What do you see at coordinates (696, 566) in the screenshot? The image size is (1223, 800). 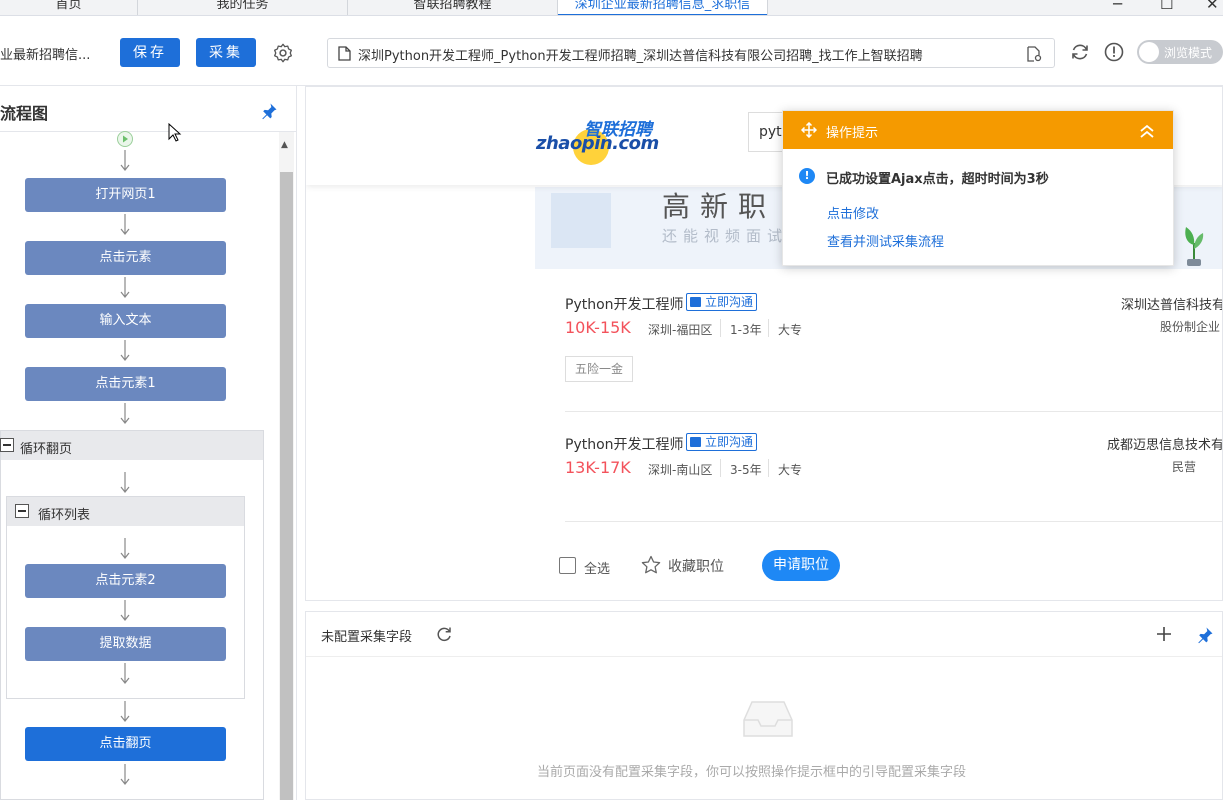 I see `favorite-label: 收藏职位` at bounding box center [696, 566].